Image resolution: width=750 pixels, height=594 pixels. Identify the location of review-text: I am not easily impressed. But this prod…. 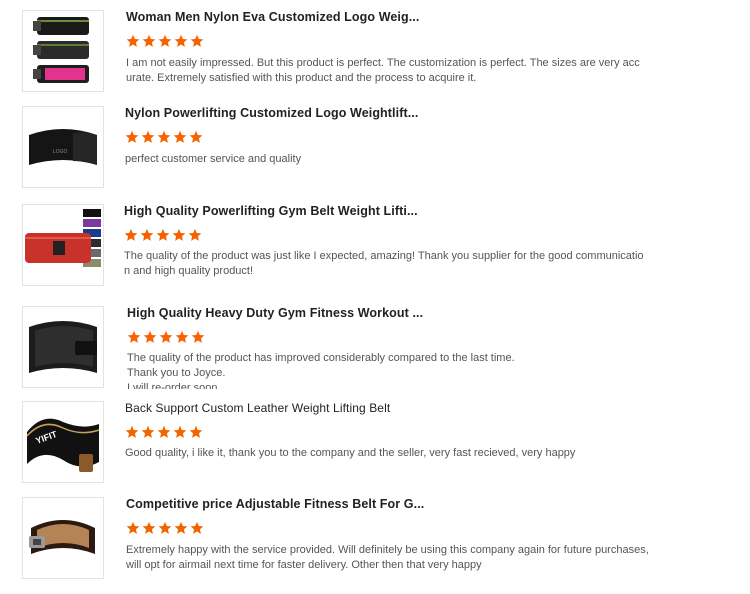
(383, 70).